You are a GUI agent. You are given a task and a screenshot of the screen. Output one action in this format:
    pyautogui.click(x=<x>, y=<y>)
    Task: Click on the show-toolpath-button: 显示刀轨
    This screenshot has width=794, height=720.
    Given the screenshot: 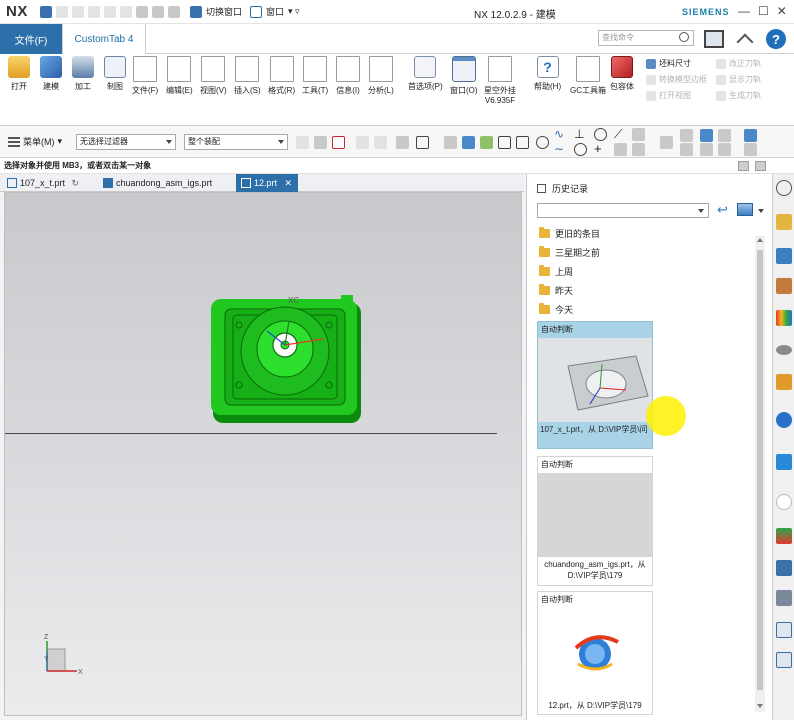 What is the action you would take?
    pyautogui.click(x=738, y=79)
    